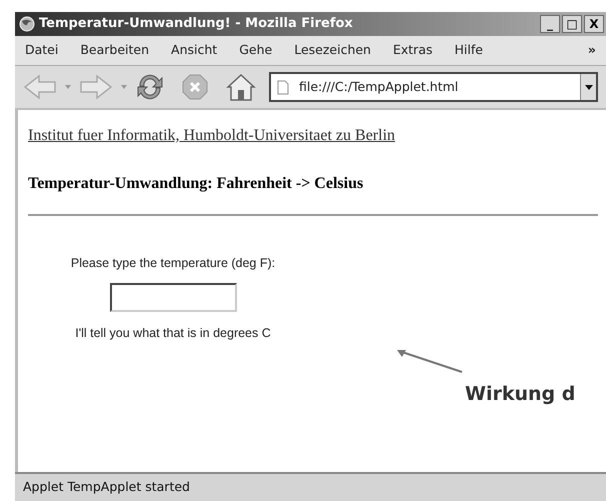  What do you see at coordinates (332, 50) in the screenshot?
I see `menu-item: Lesezeichen` at bounding box center [332, 50].